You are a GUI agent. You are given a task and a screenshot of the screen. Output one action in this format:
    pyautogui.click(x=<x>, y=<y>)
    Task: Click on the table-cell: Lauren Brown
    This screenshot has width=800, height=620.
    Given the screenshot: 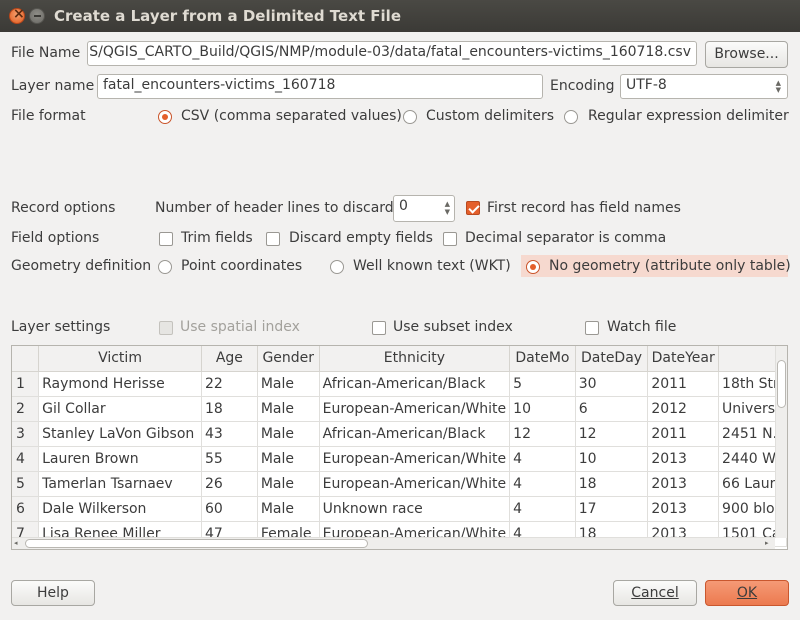 What is the action you would take?
    pyautogui.click(x=120, y=459)
    